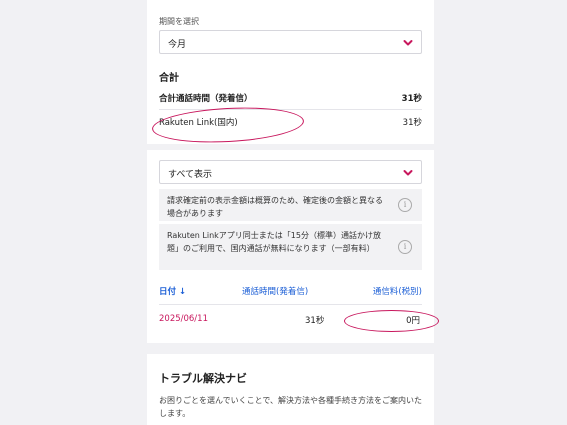 The height and width of the screenshot is (425, 567). What do you see at coordinates (172, 291) in the screenshot?
I see `sort-by-date-header: 日付 ↓` at bounding box center [172, 291].